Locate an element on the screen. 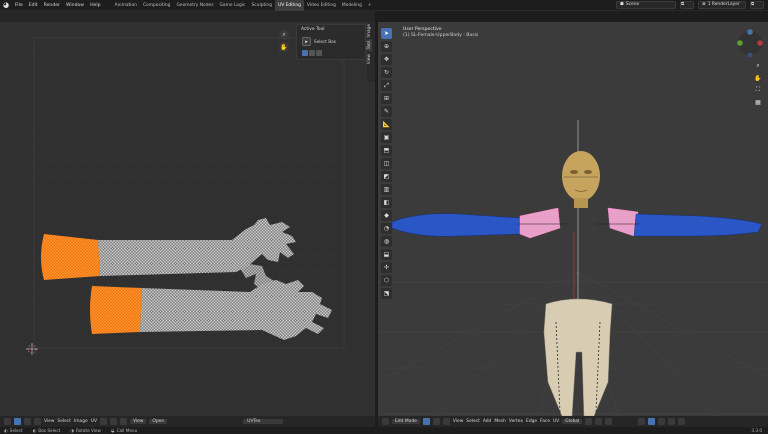 The height and width of the screenshot is (434, 768). navigation-gizmo is located at coordinates (750, 43).